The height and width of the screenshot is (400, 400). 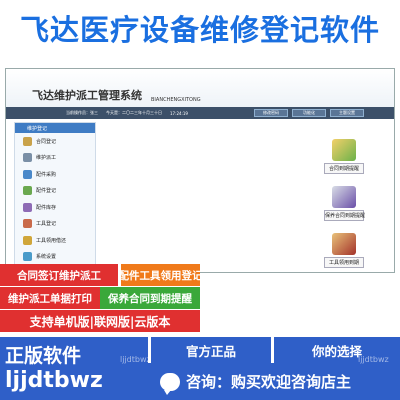 What do you see at coordinates (344, 150) in the screenshot?
I see `pencil-icon` at bounding box center [344, 150].